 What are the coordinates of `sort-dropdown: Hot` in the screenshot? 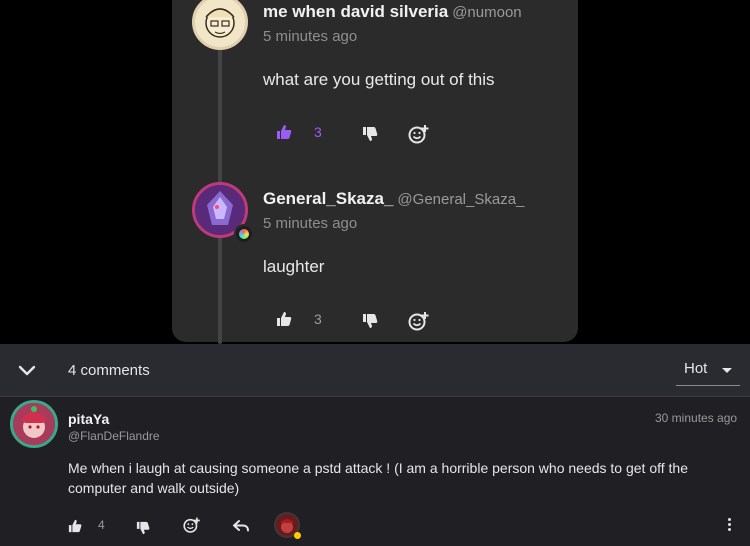 It's located at (708, 370).